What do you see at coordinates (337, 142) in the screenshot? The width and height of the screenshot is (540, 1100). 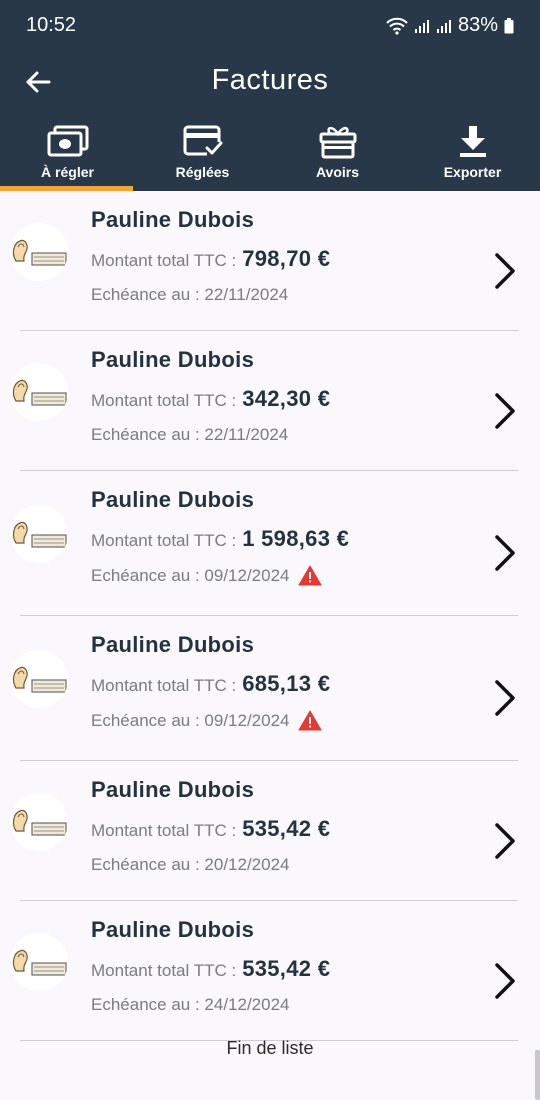 I see `gift-icon` at bounding box center [337, 142].